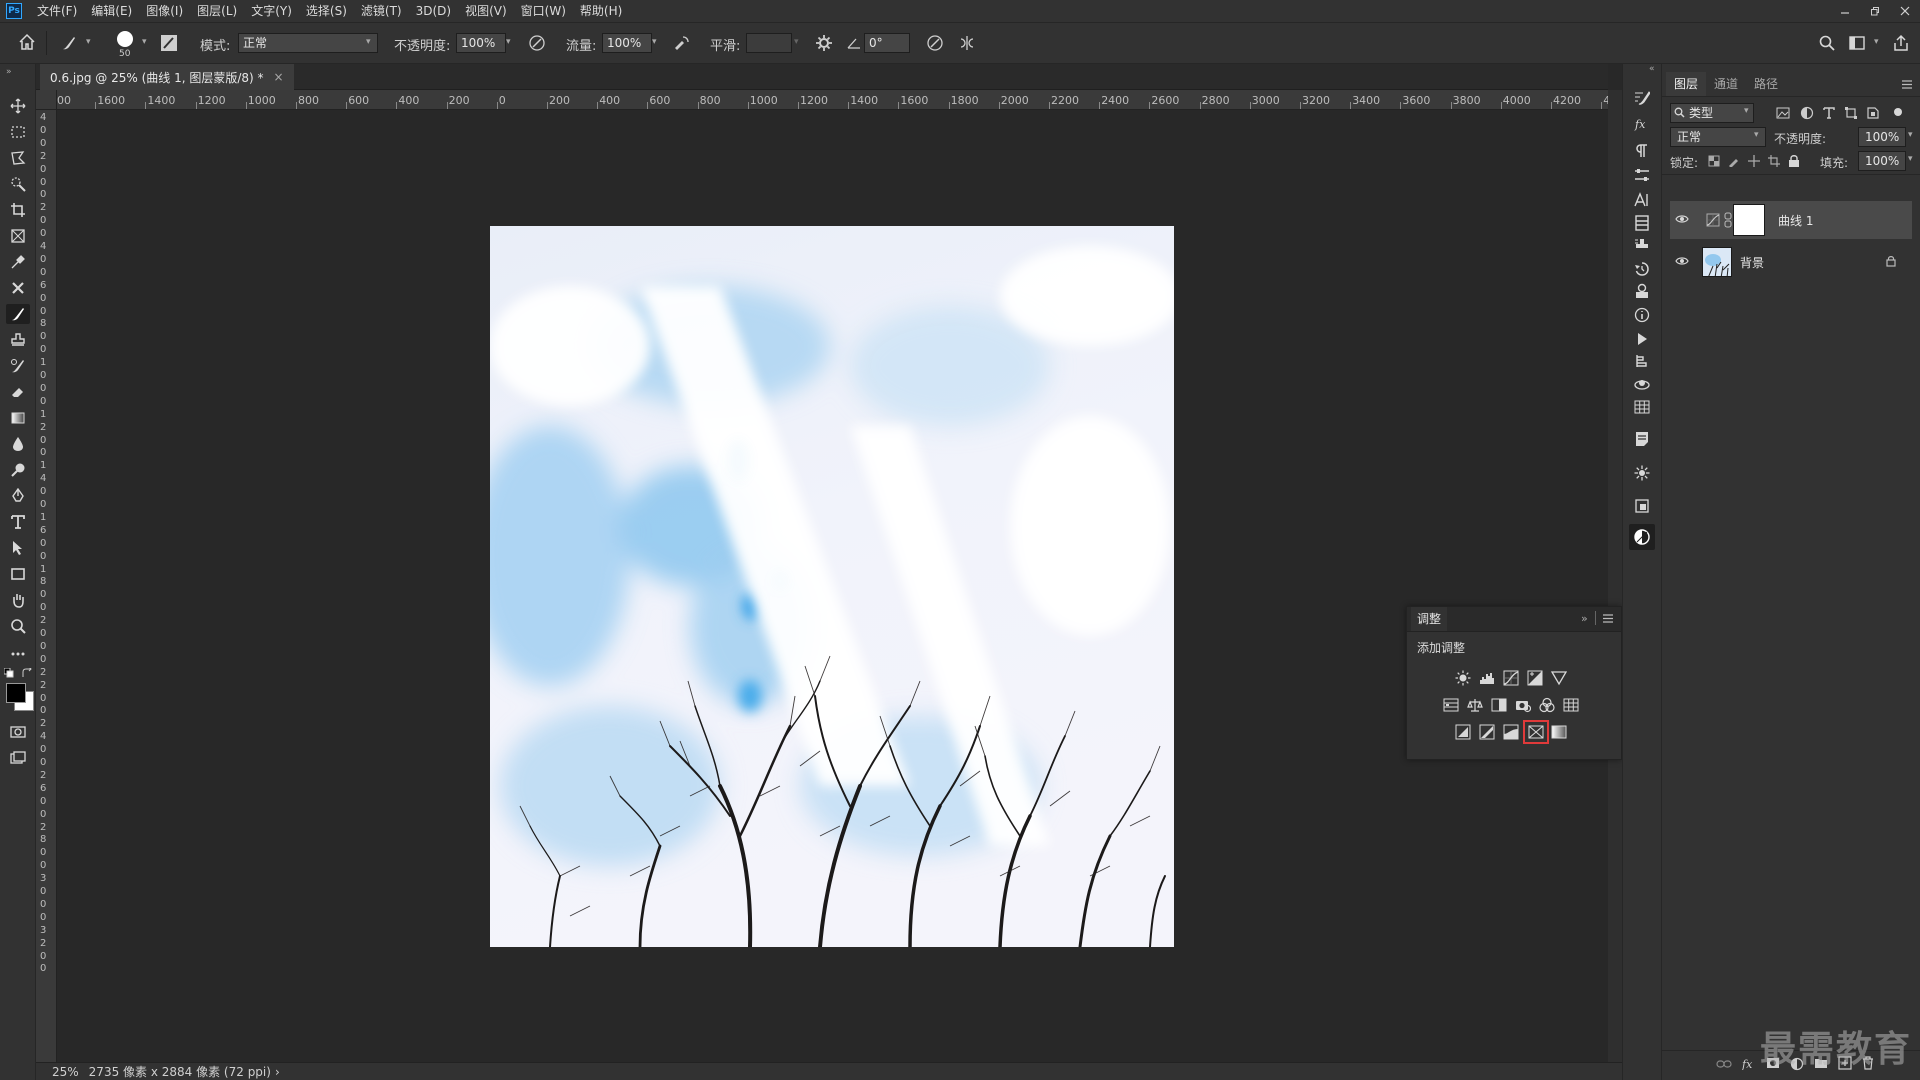 The height and width of the screenshot is (1080, 1920). Describe the element at coordinates (1511, 732) in the screenshot. I see `threshold-icon` at that location.